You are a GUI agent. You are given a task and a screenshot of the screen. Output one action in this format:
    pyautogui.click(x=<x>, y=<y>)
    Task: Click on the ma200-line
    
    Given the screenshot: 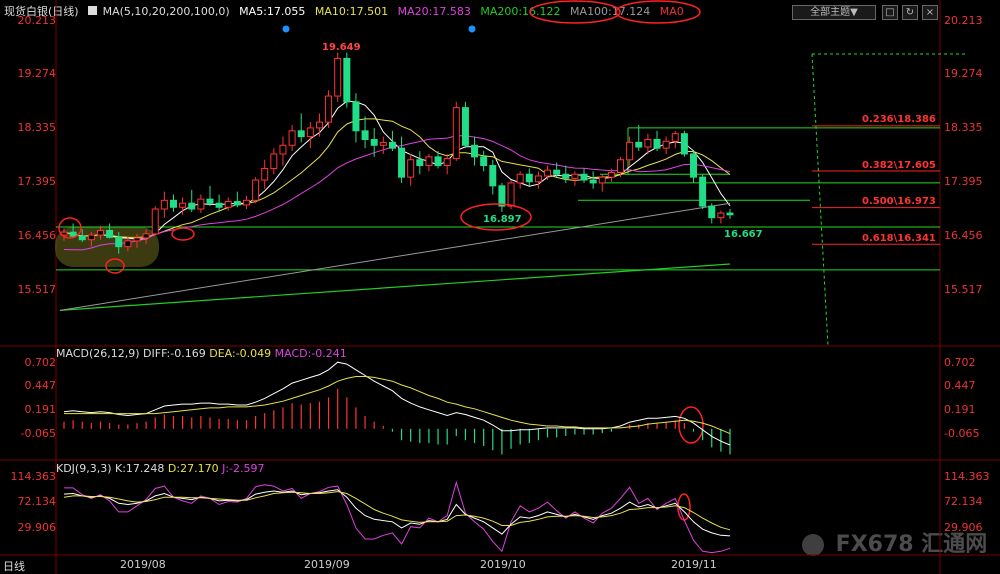 What is the action you would take?
    pyautogui.click(x=395, y=287)
    